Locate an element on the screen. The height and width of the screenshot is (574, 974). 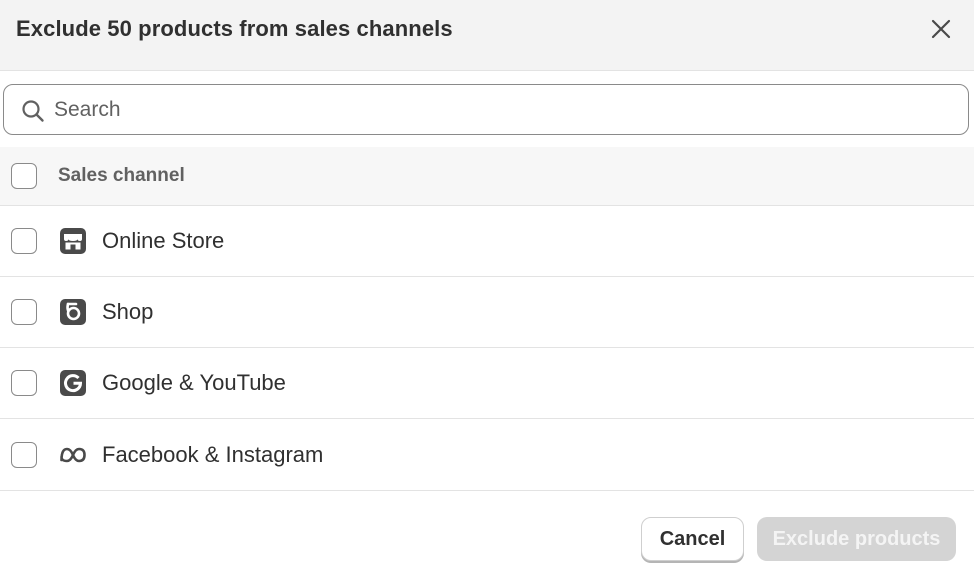
search-field is located at coordinates (486, 109).